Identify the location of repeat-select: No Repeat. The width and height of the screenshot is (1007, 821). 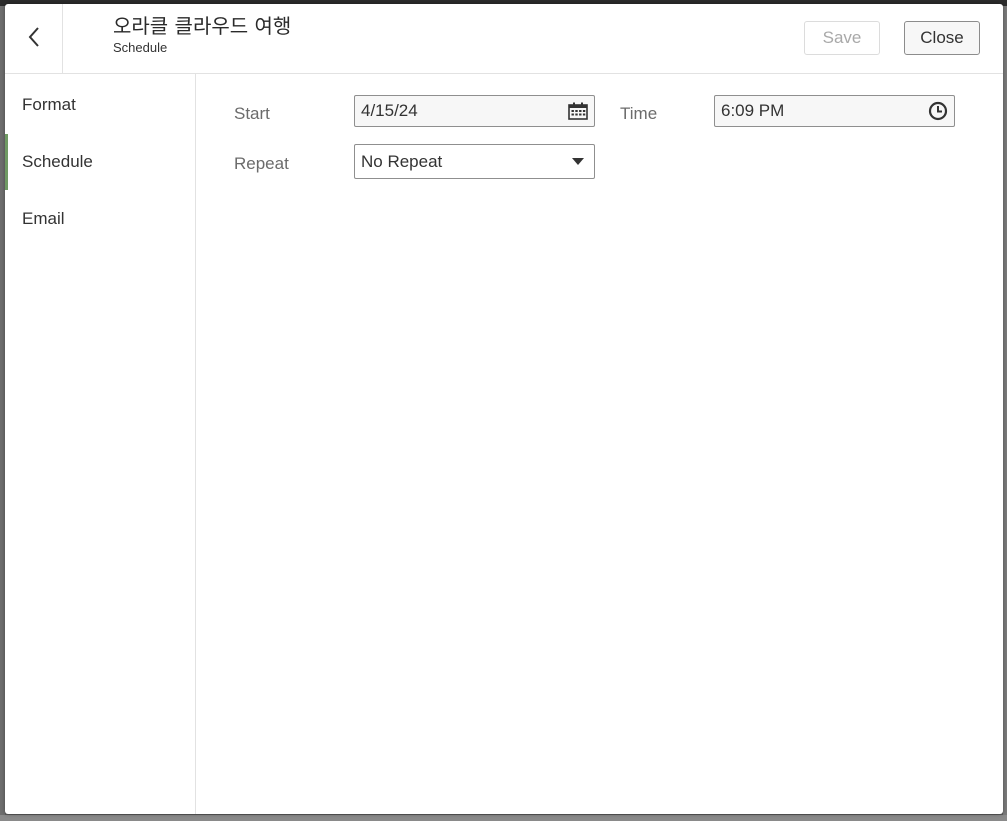
(474, 161).